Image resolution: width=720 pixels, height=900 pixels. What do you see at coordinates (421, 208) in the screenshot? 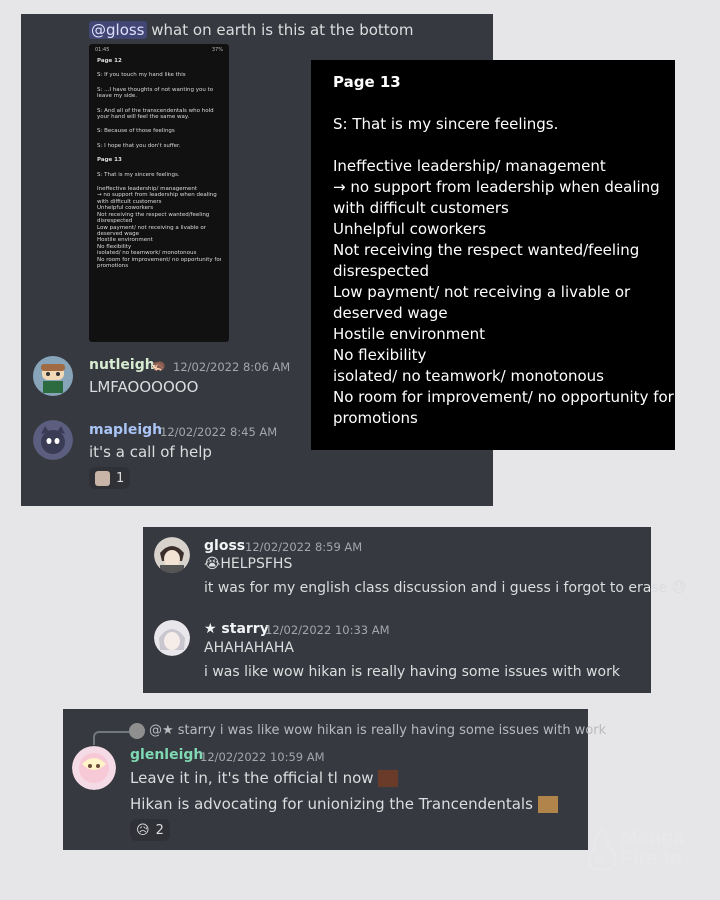
I see `text-line: with difficult customers` at bounding box center [421, 208].